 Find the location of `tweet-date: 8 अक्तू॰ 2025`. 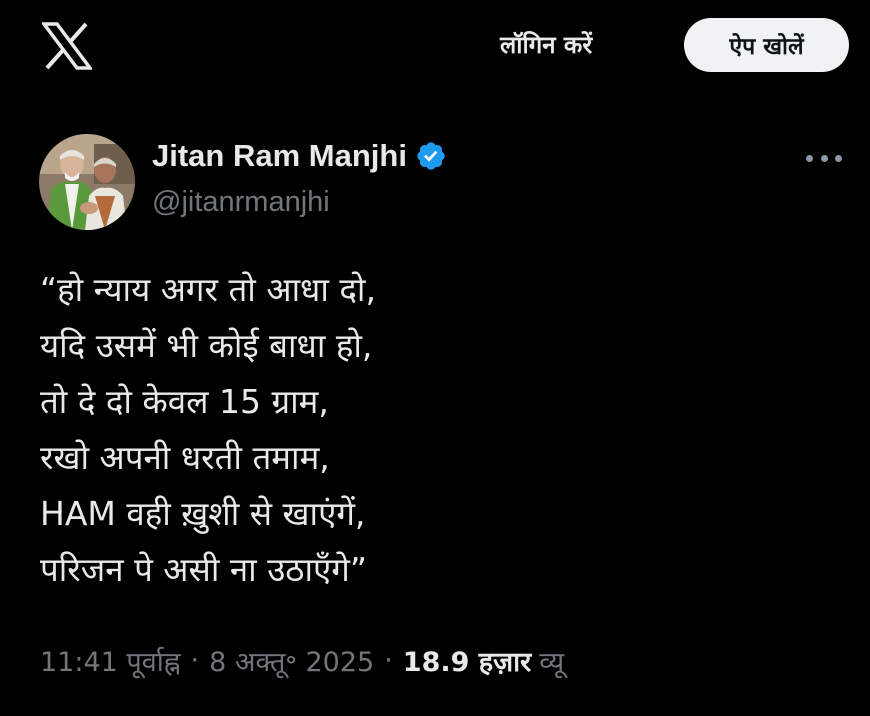

tweet-date: 8 अक्तू॰ 2025 is located at coordinates (291, 660).